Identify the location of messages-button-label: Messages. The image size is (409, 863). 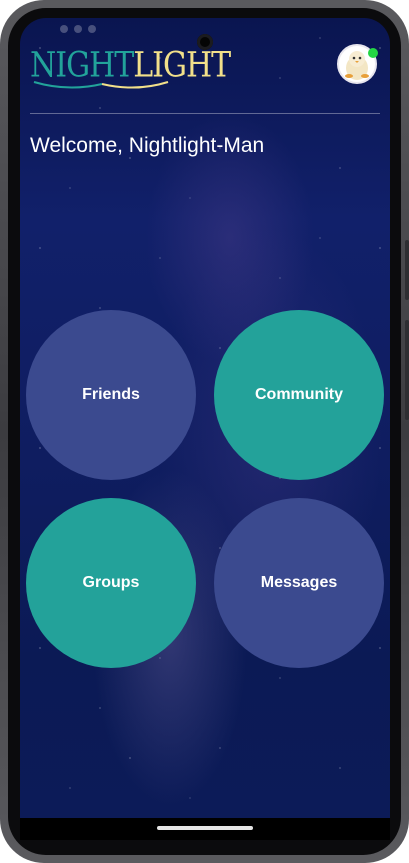
(299, 582).